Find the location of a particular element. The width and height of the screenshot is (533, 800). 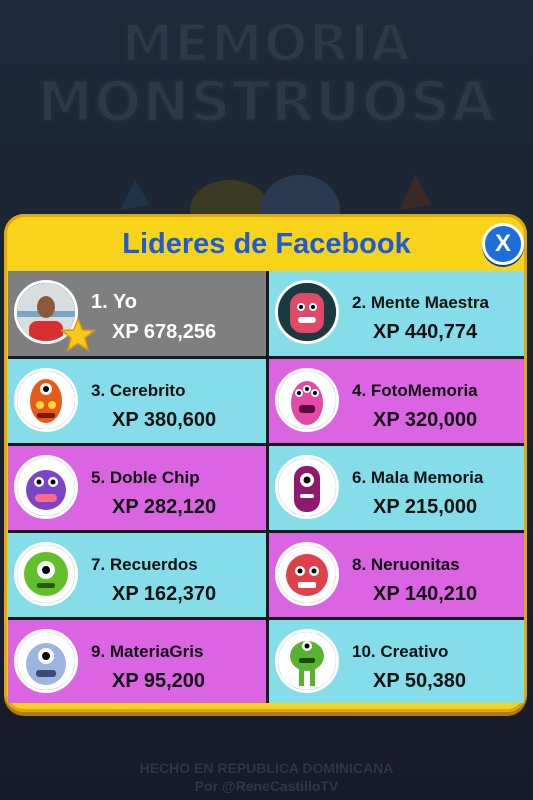

pink-monster-icon is located at coordinates (307, 312).